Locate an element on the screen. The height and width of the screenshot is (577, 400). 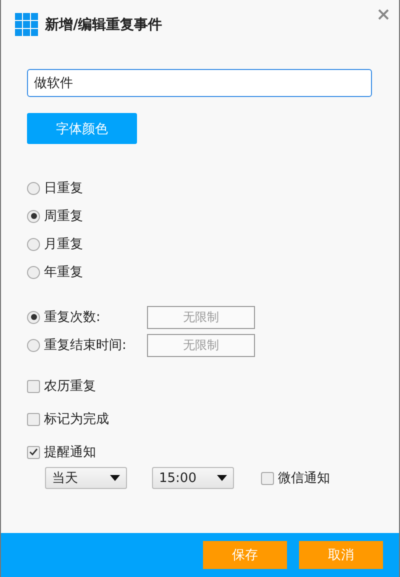
radio-label: 日重复 is located at coordinates (63, 188).